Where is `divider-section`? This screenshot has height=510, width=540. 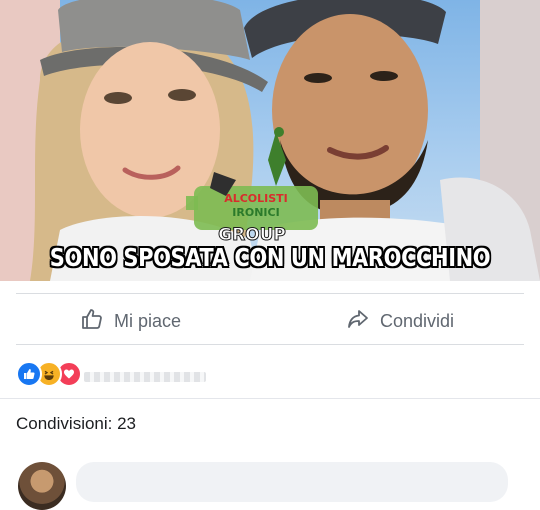 divider-section is located at coordinates (270, 398).